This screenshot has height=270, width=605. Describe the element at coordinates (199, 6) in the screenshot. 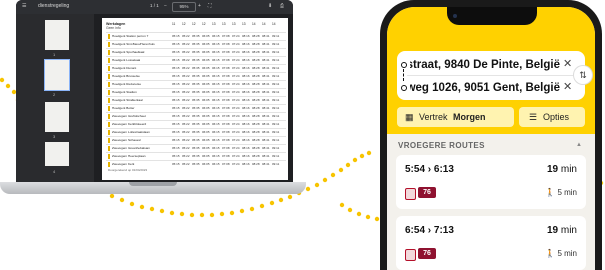

I see `zoom-in-icon: +` at that location.